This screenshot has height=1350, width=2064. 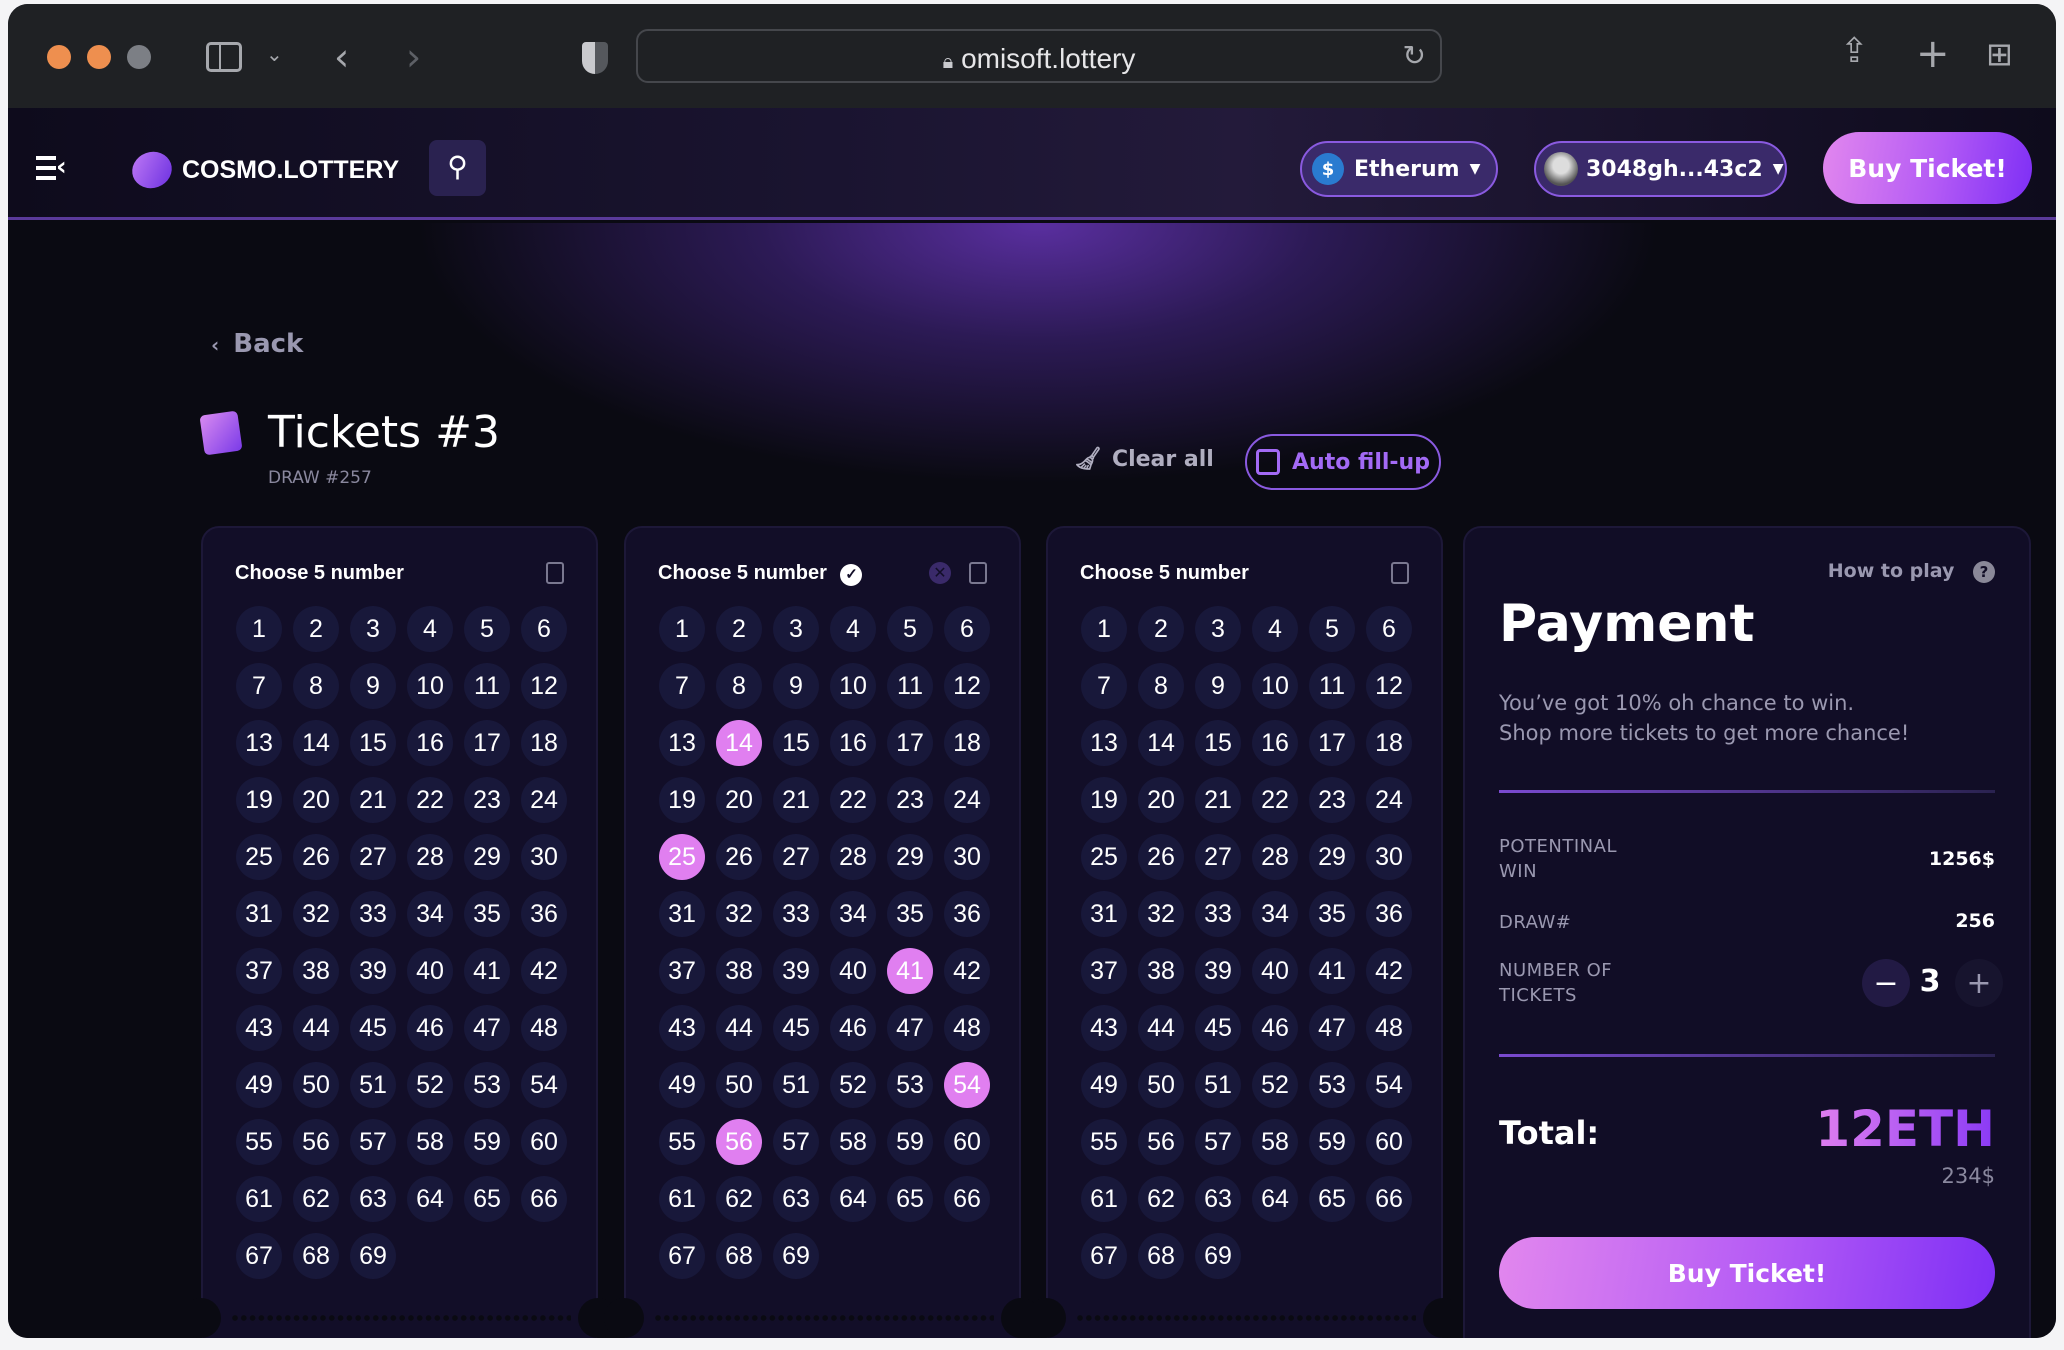 I want to click on number-ball: 23, so click(x=487, y=800).